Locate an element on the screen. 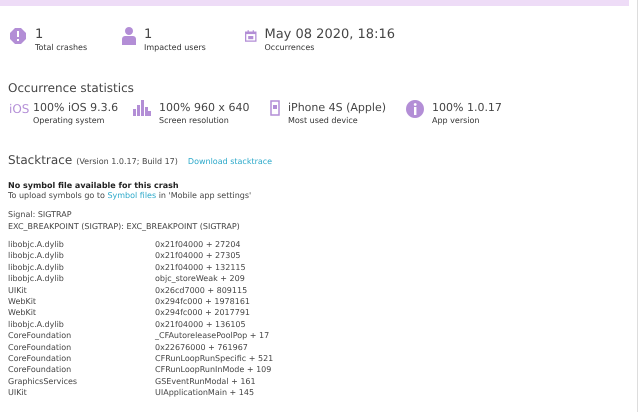  symbol-files-link: Symbol files is located at coordinates (131, 195).